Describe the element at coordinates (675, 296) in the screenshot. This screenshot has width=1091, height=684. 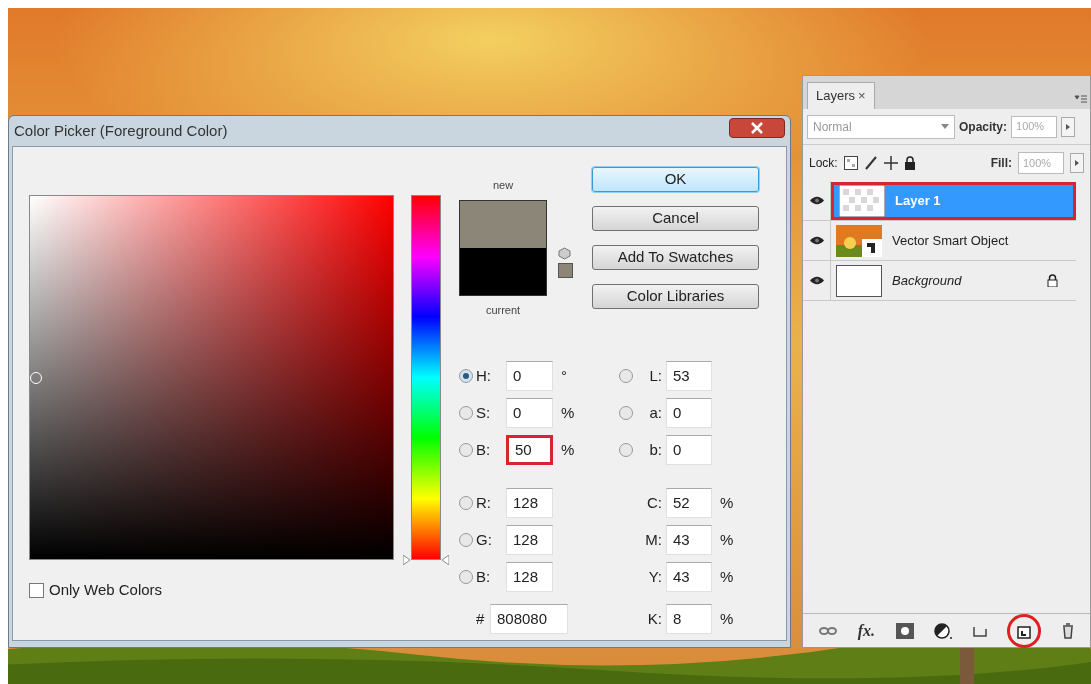
I see `button: Color Libraries` at that location.